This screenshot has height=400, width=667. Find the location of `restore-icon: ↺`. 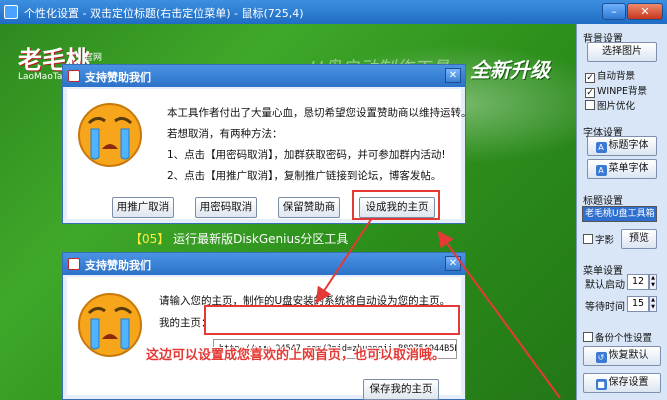

restore-icon: ↺ is located at coordinates (601, 357).